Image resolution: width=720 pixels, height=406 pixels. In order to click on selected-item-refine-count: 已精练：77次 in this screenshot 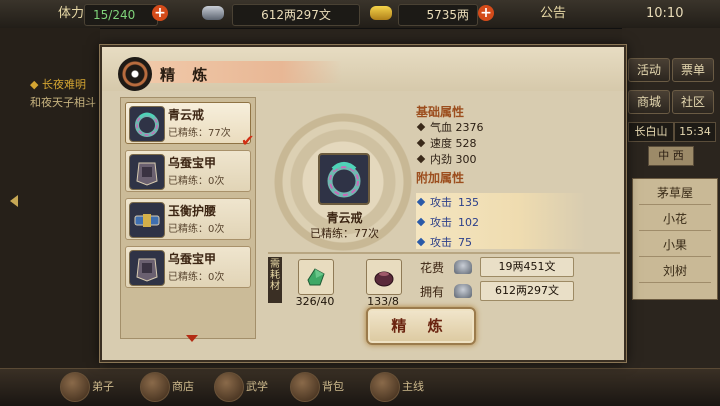, I will do `click(344, 233)`.